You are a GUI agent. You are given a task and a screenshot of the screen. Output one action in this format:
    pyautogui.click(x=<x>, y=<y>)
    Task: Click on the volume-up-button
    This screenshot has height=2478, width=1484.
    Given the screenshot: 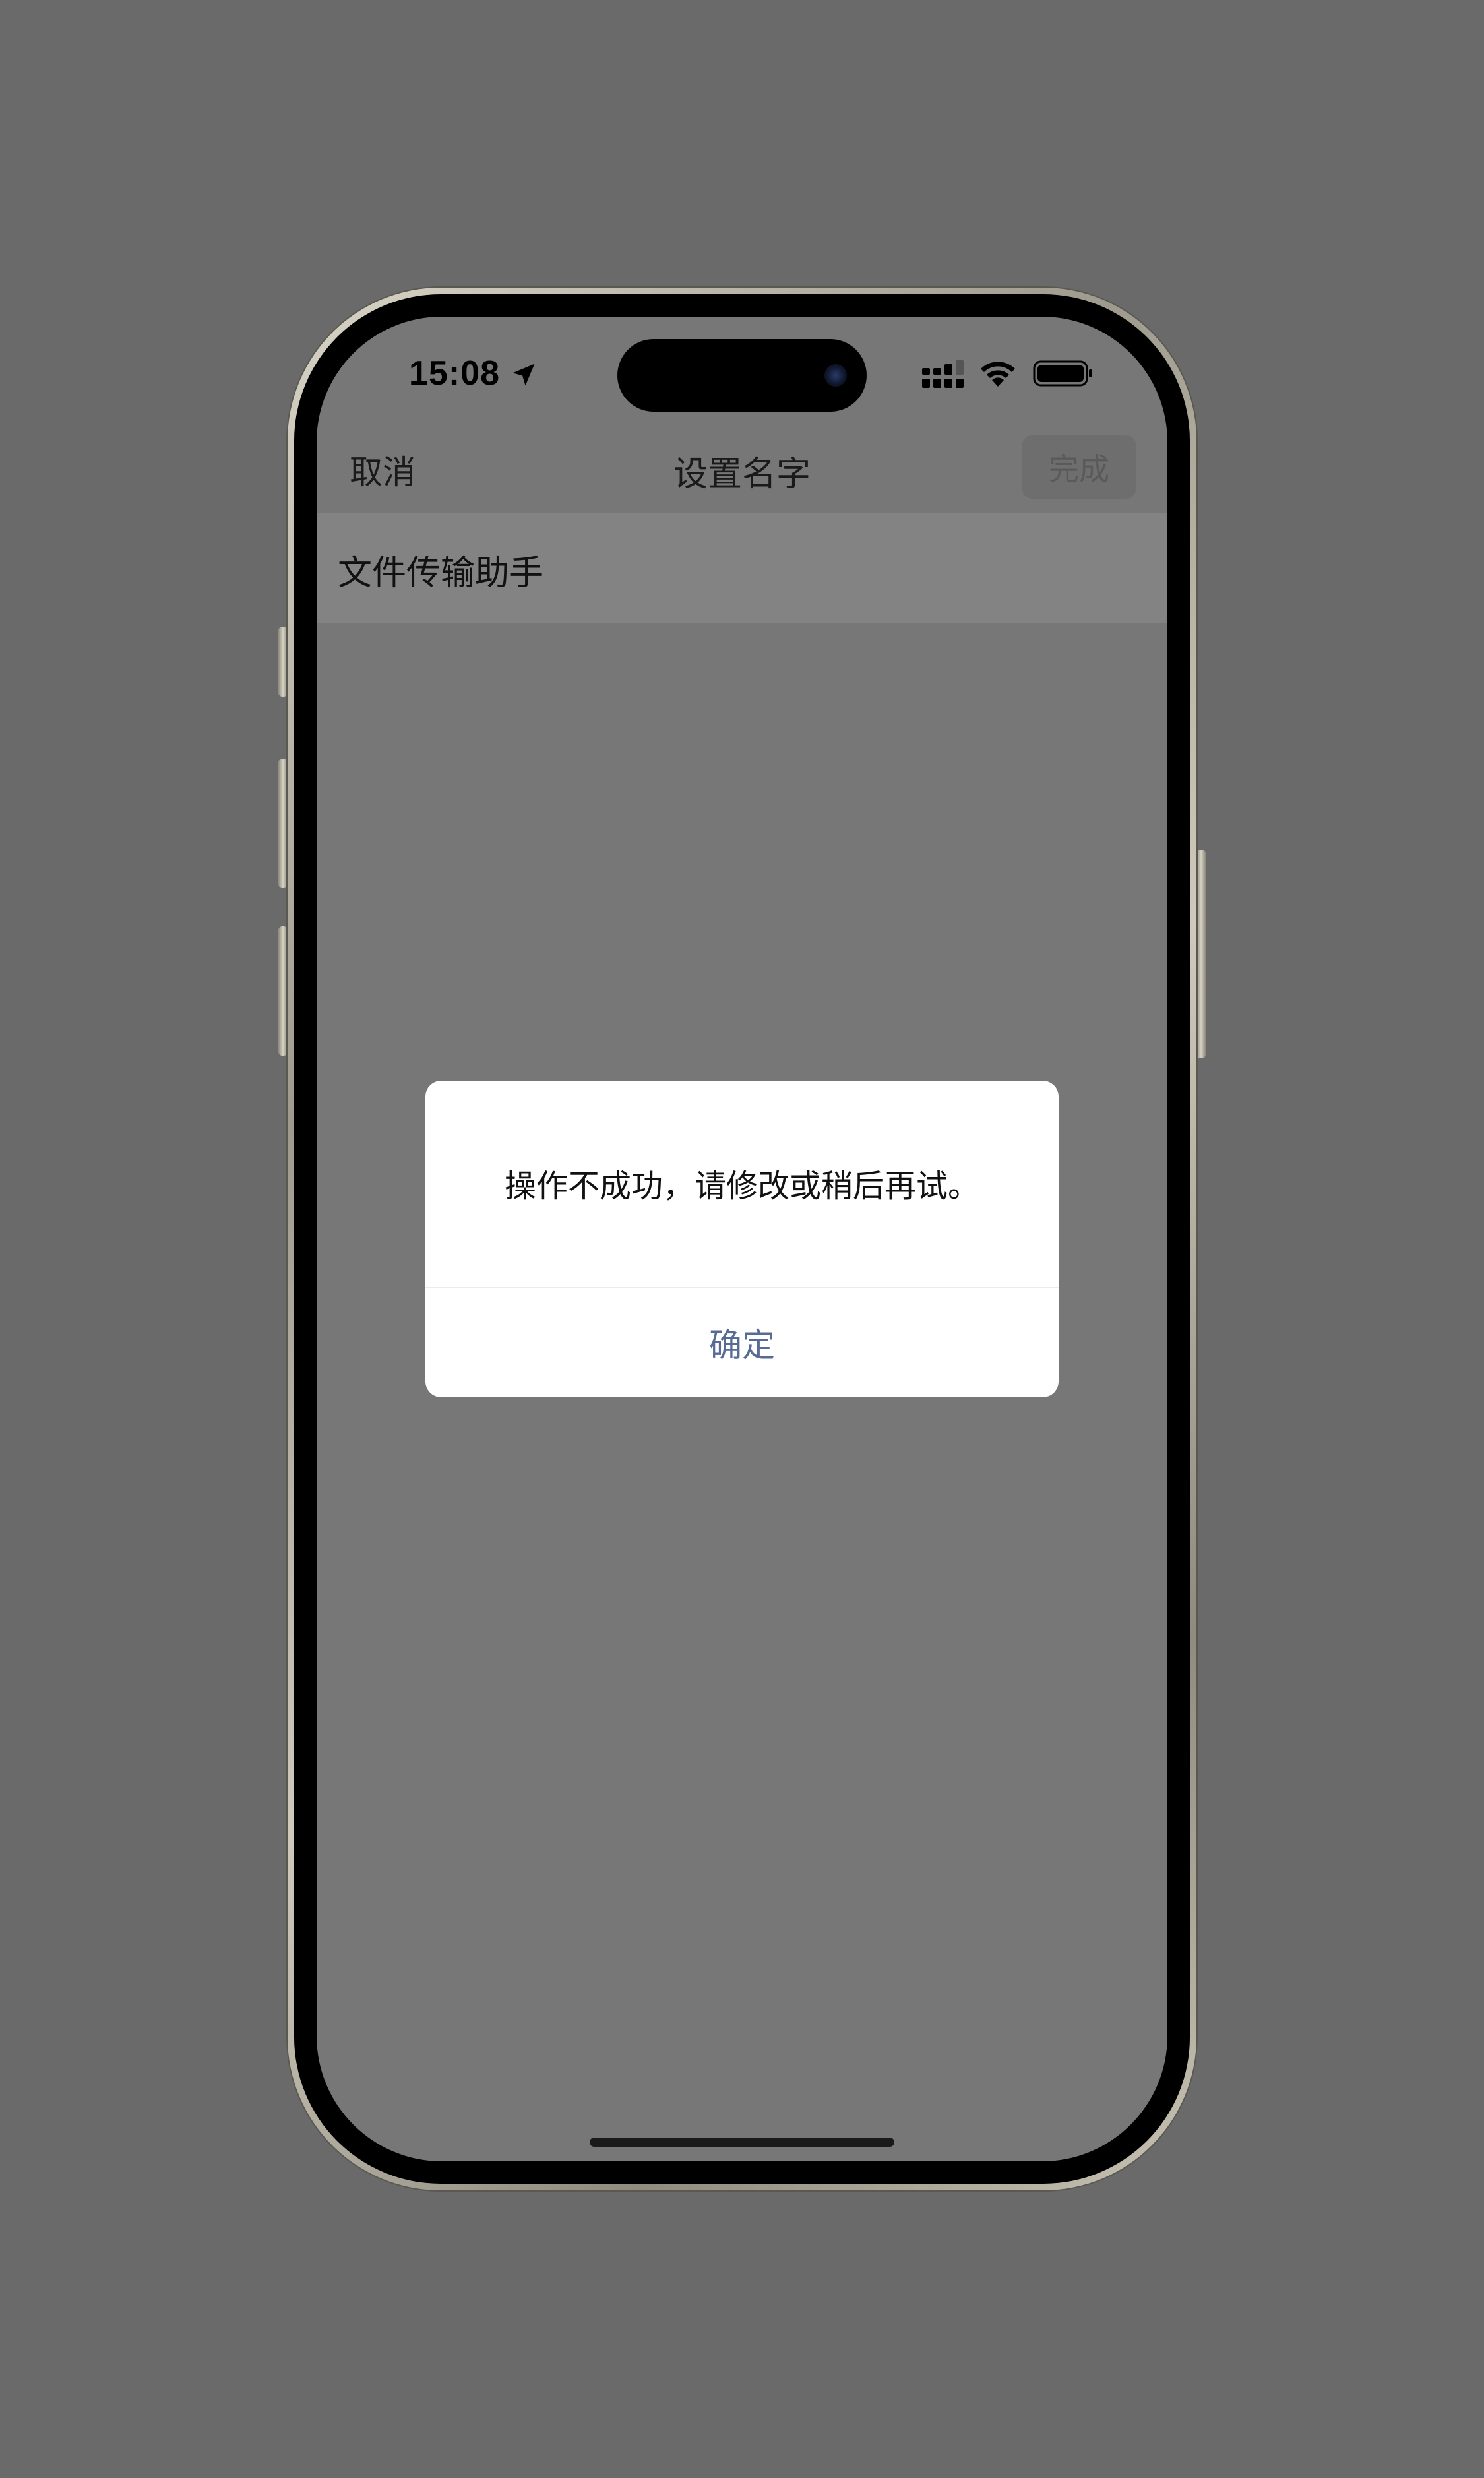 What is the action you would take?
    pyautogui.click(x=283, y=823)
    